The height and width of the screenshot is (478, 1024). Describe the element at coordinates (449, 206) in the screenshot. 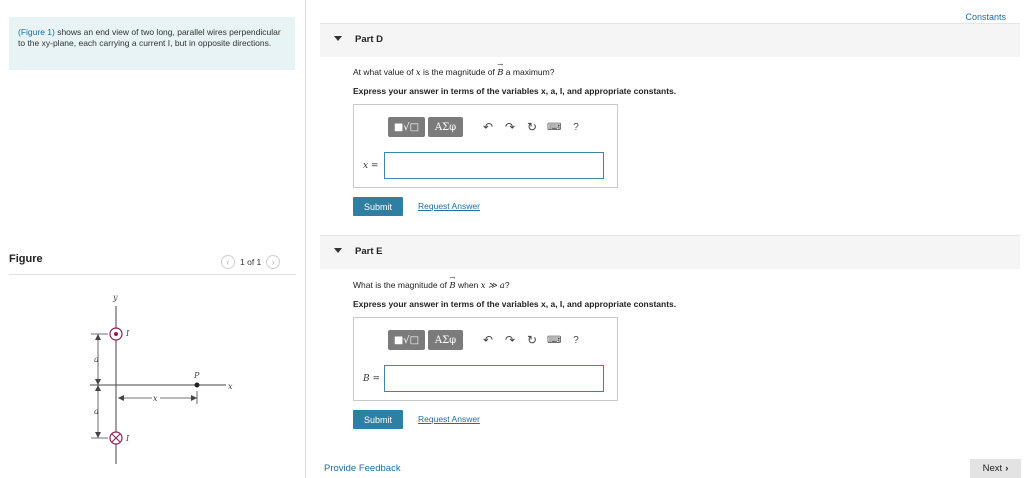

I see `part-d-request-answer-link: Request Answer` at that location.